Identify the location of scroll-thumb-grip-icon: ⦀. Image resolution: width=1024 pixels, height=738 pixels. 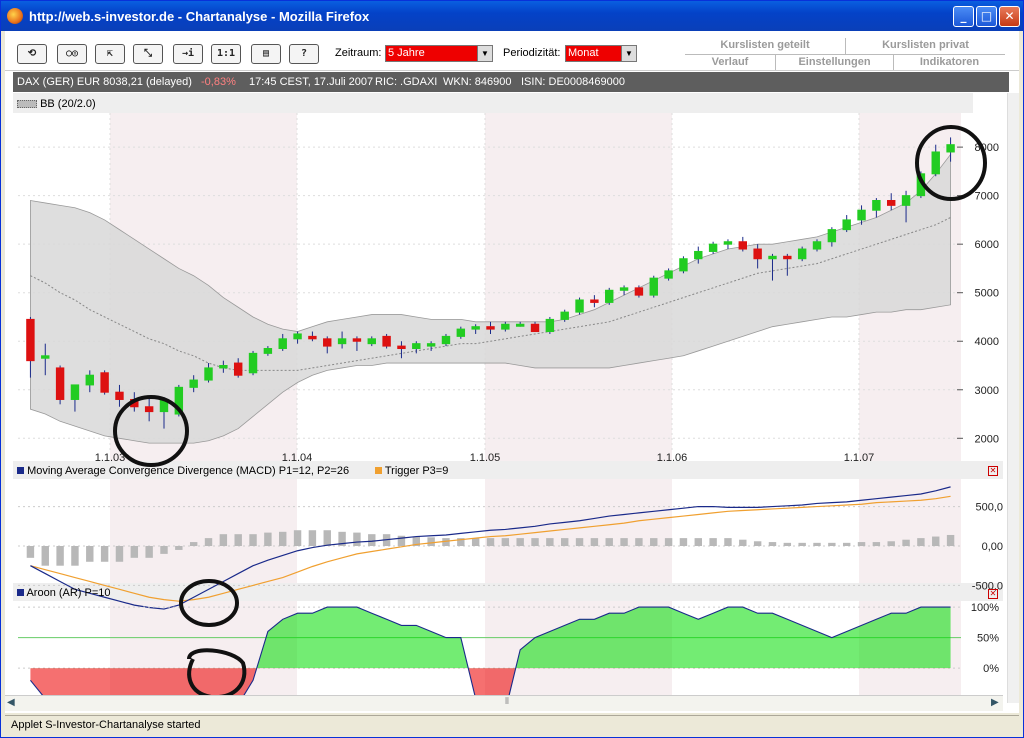
(507, 702).